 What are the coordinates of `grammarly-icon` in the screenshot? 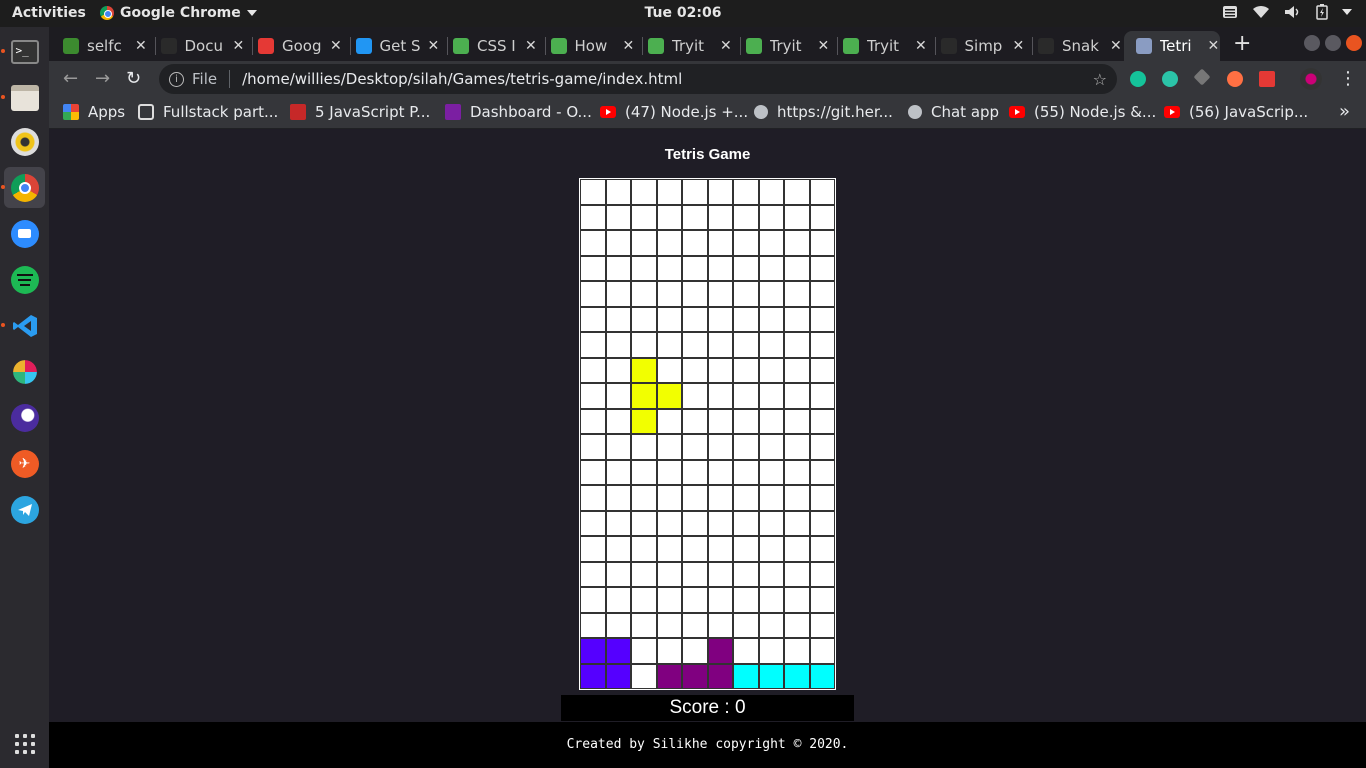 It's located at (1138, 79).